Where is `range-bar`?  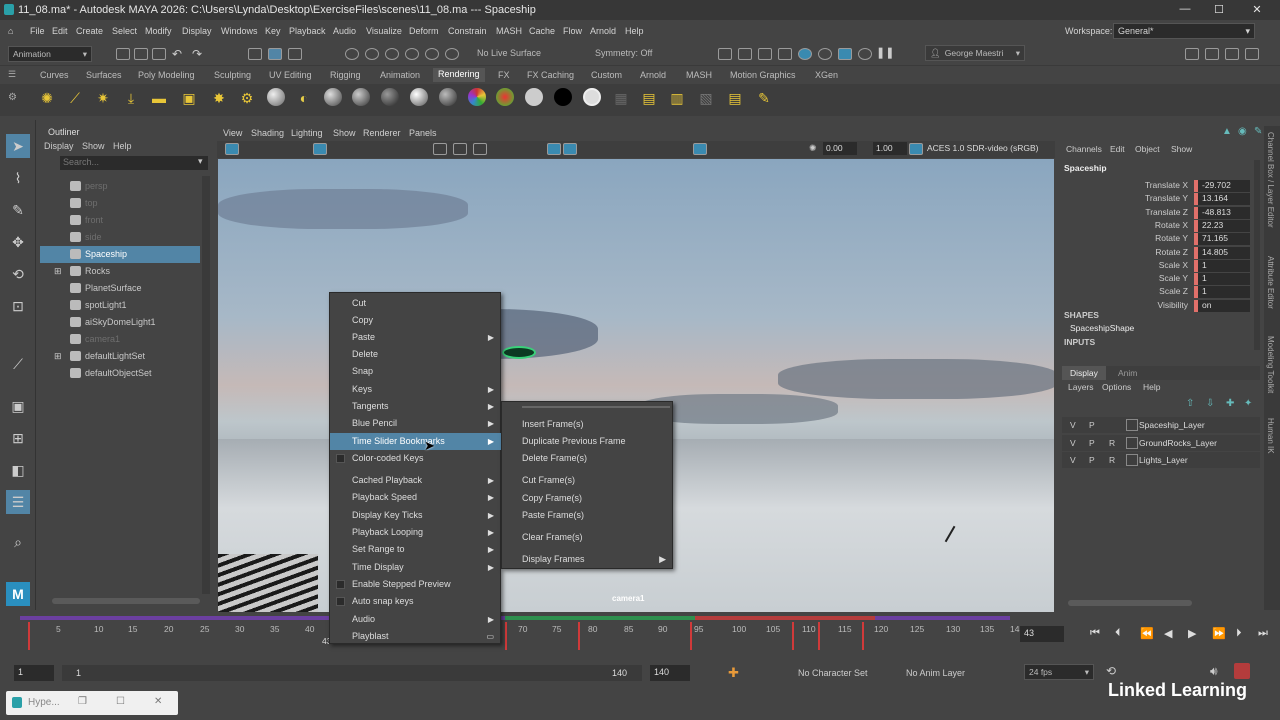 range-bar is located at coordinates (352, 673).